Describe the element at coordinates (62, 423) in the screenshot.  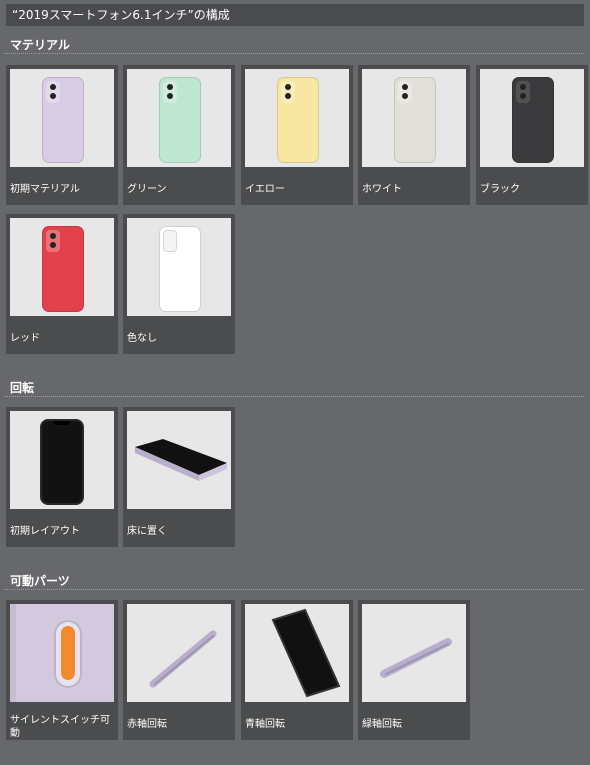
I see `notch-icon` at that location.